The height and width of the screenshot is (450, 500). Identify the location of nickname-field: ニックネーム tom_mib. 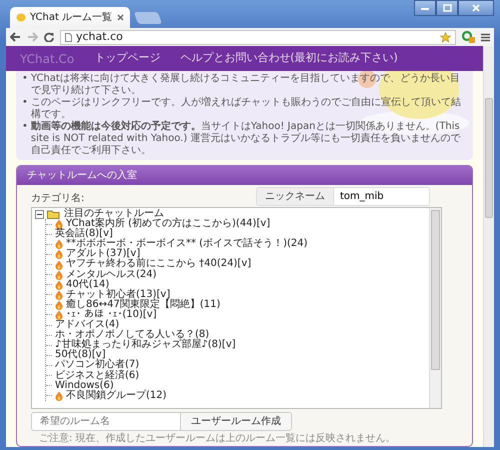
(343, 196).